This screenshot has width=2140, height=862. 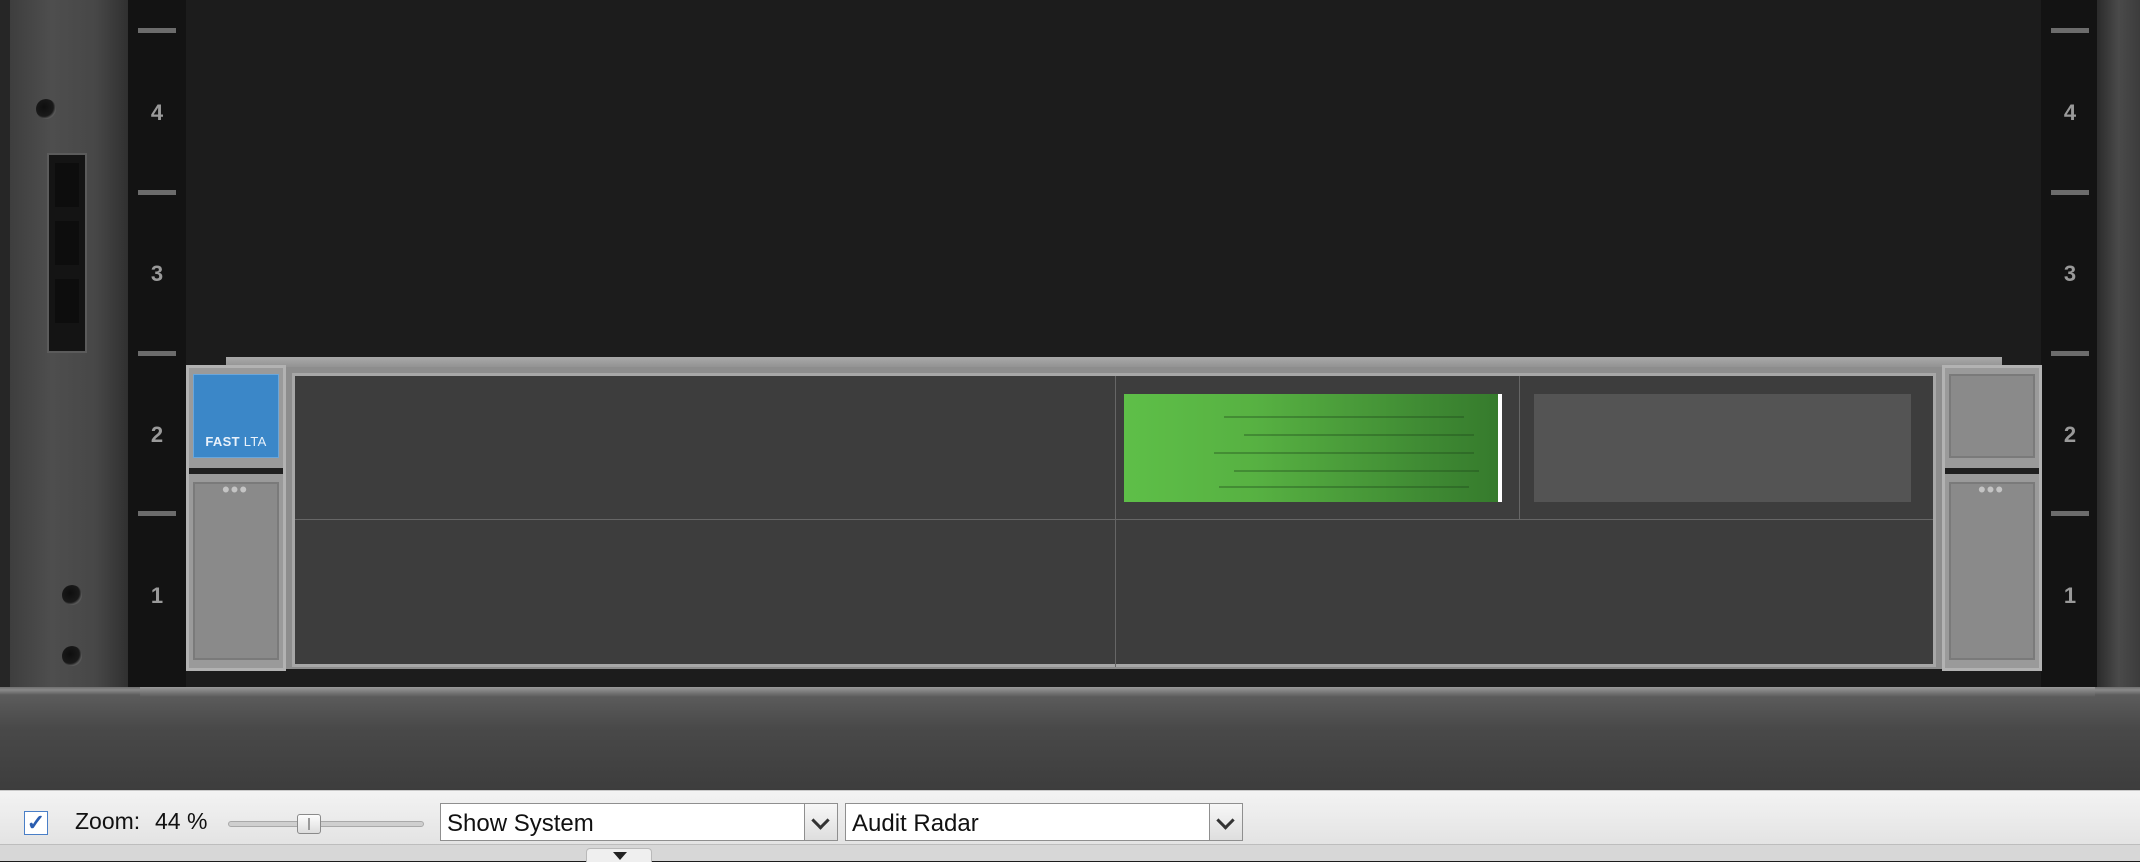 What do you see at coordinates (181, 821) in the screenshot?
I see `zoom-value: 44 %` at bounding box center [181, 821].